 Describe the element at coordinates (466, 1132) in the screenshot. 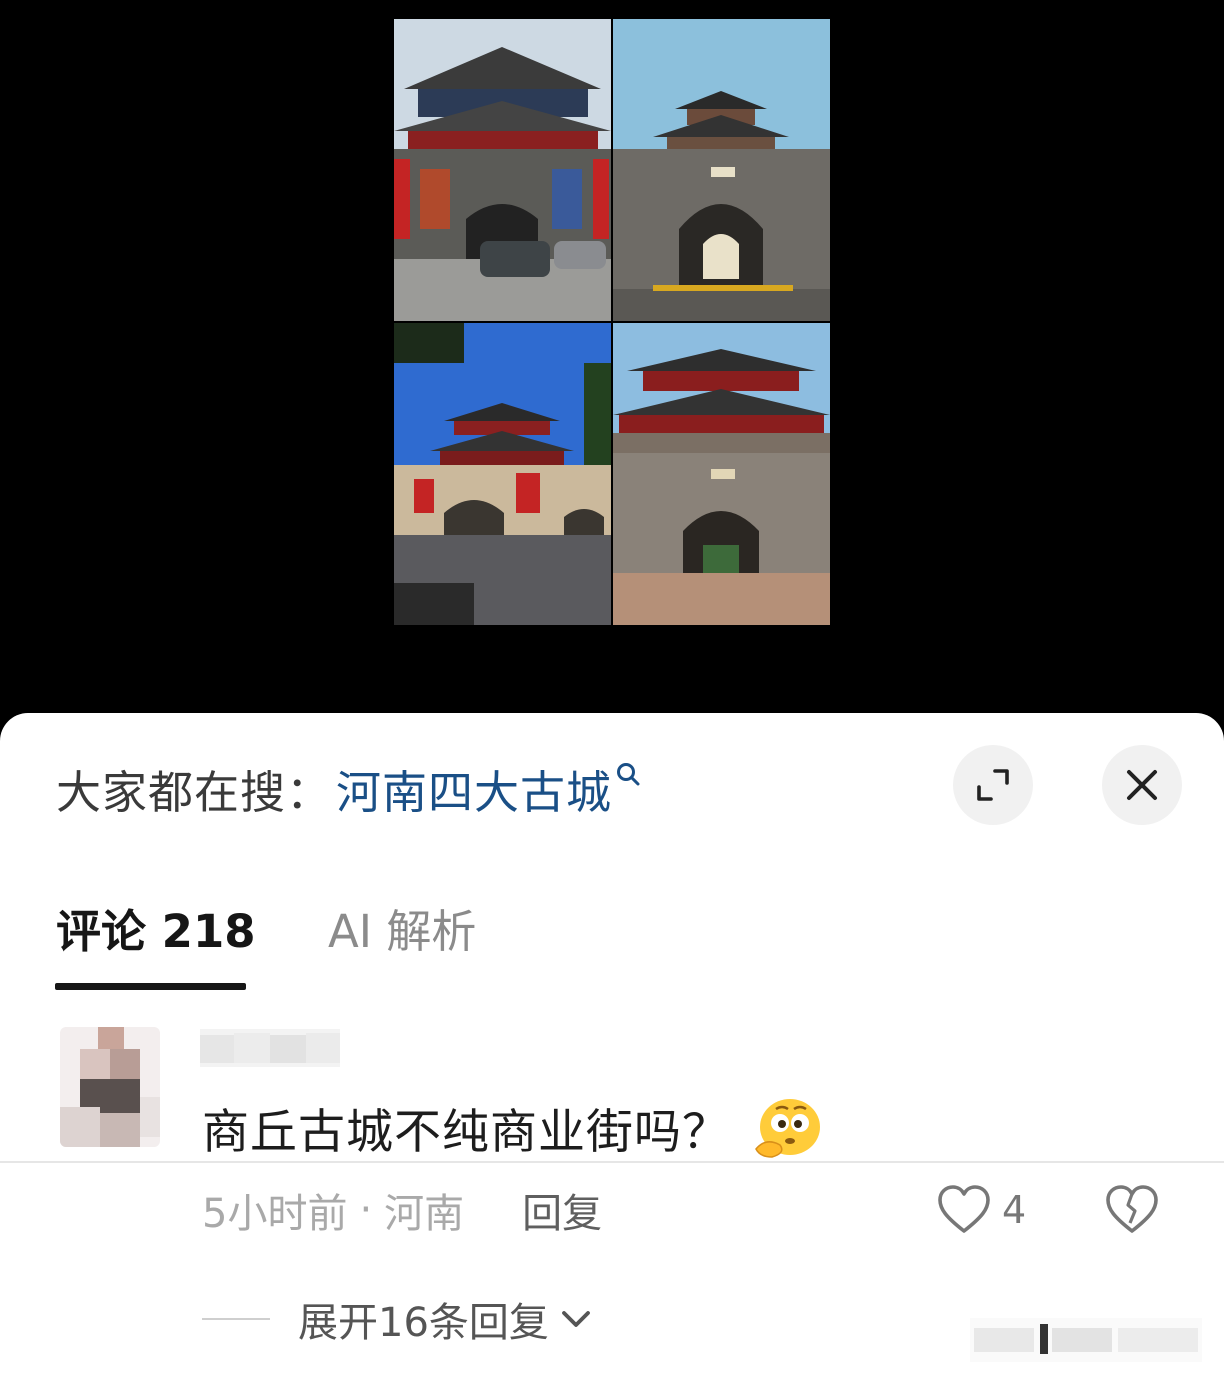

I see `comment-body: 商丘古城不纯商业街吗？` at that location.